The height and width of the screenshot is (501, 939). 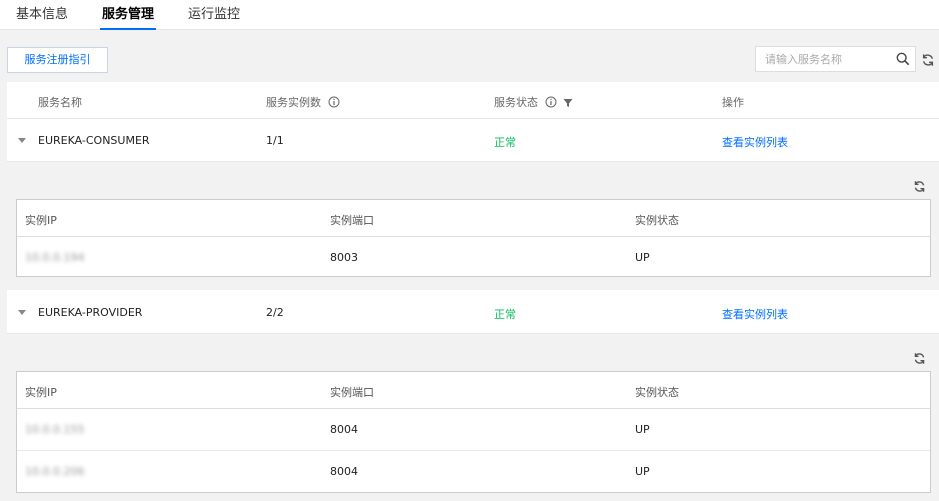 What do you see at coordinates (469, 15) in the screenshot?
I see `tab-bar: 基本信息 服务管理 运行监控` at bounding box center [469, 15].